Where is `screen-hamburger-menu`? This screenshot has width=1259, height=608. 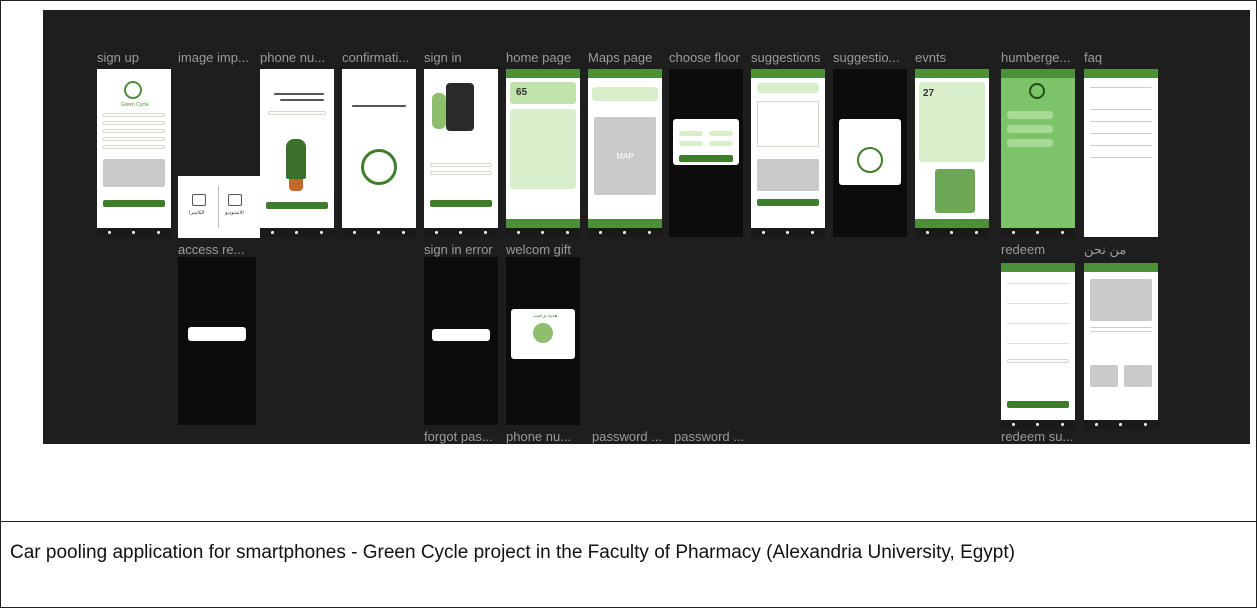
screen-hamburger-menu is located at coordinates (1038, 153).